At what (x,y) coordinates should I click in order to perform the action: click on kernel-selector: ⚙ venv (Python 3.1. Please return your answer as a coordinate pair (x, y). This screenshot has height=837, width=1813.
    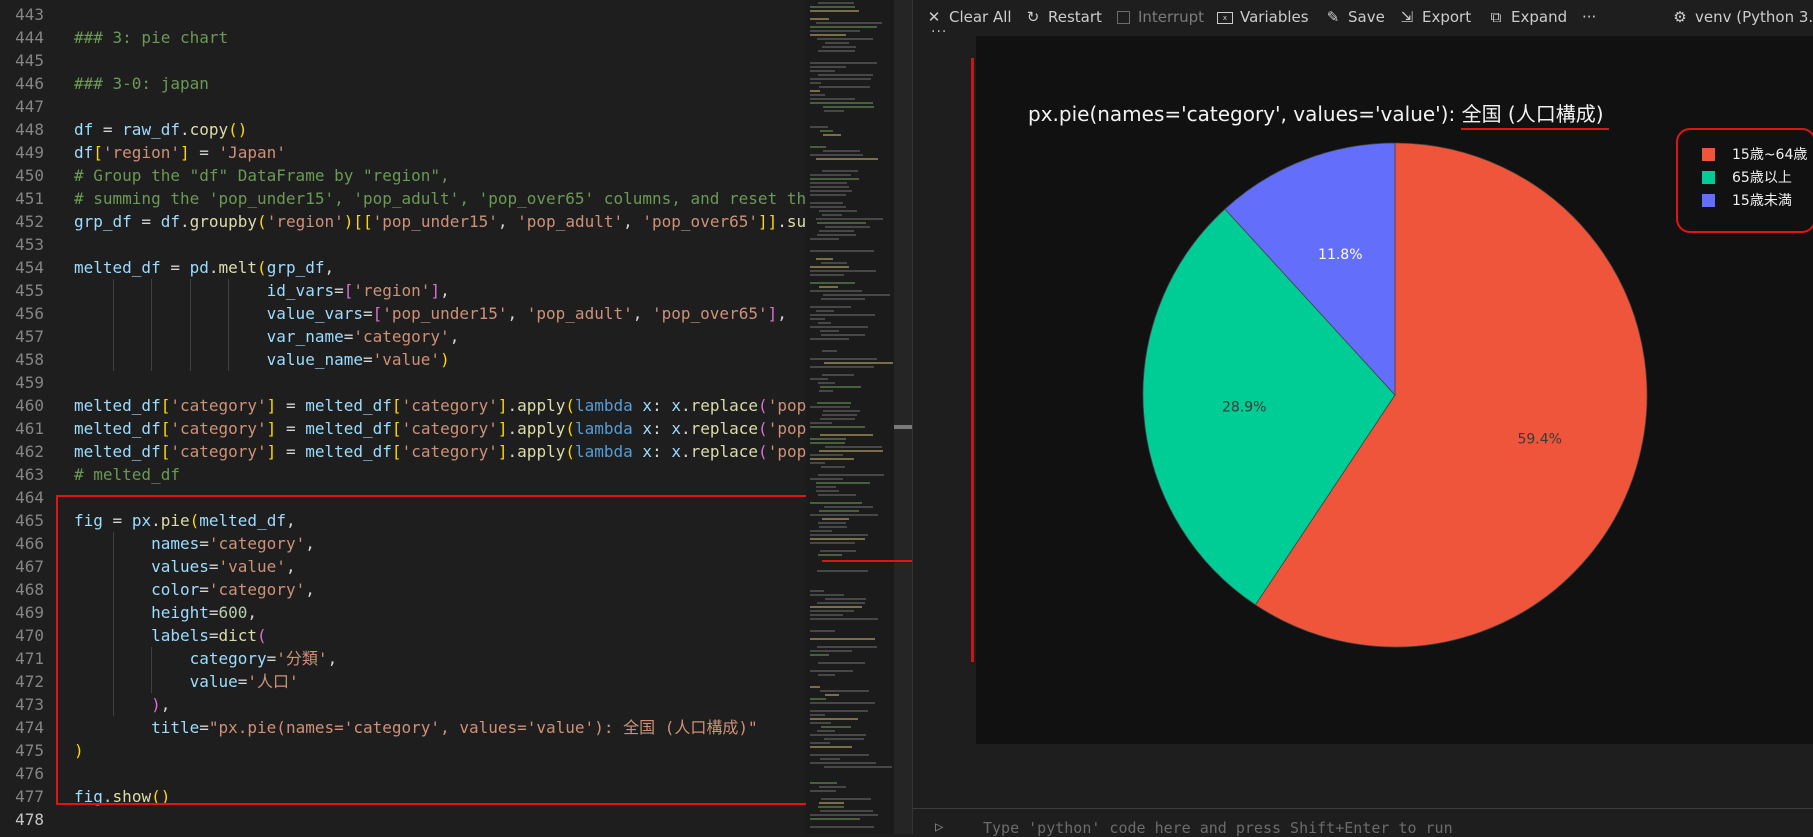
    Looking at the image, I should click on (1742, 17).